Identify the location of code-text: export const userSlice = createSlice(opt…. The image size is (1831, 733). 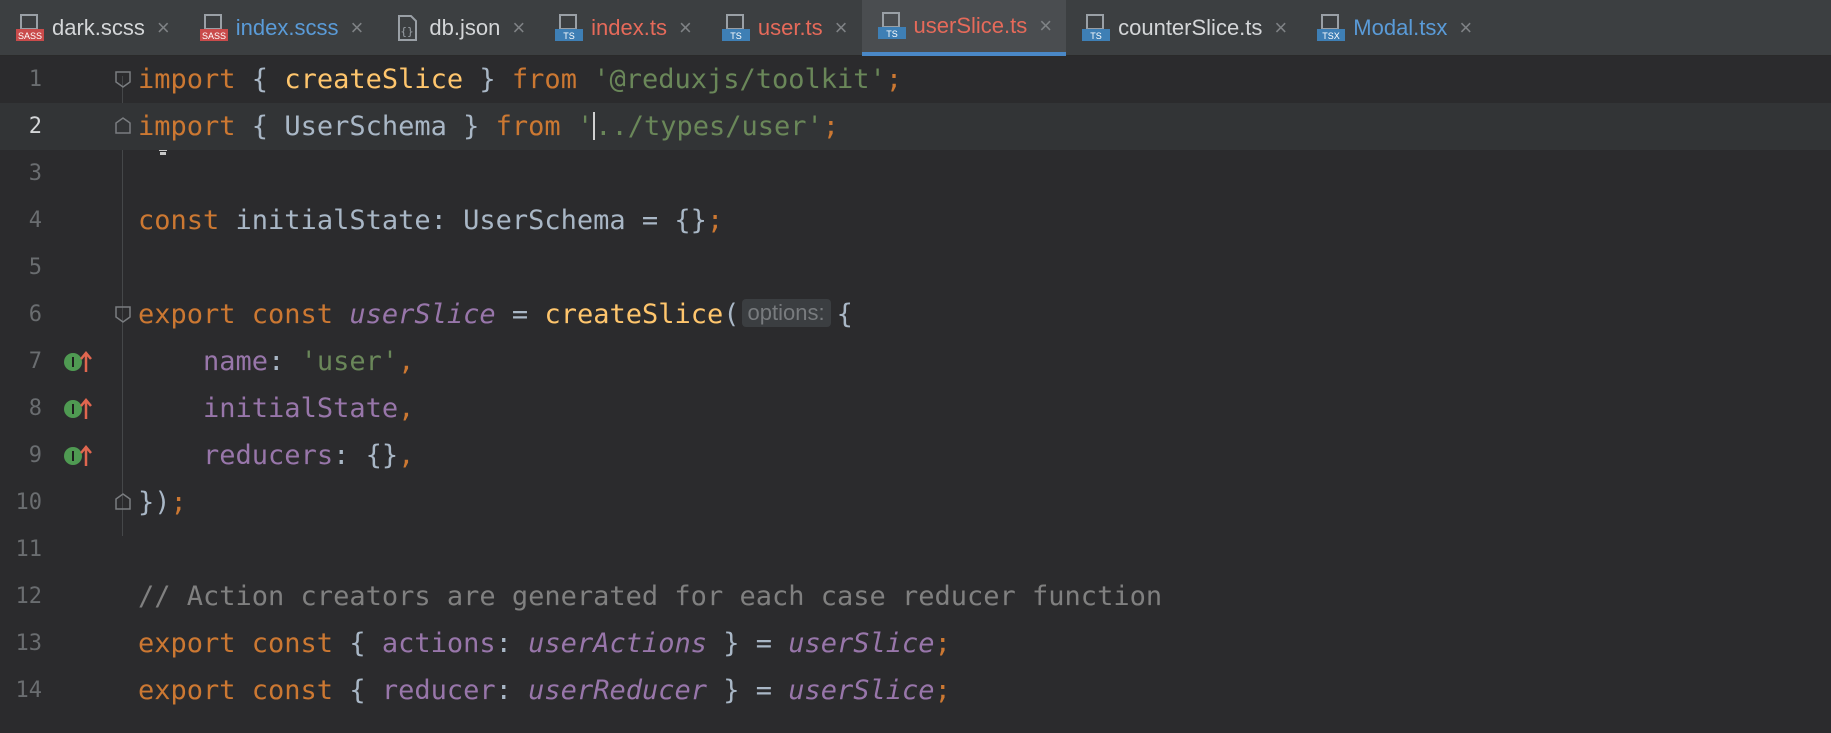
(495, 314).